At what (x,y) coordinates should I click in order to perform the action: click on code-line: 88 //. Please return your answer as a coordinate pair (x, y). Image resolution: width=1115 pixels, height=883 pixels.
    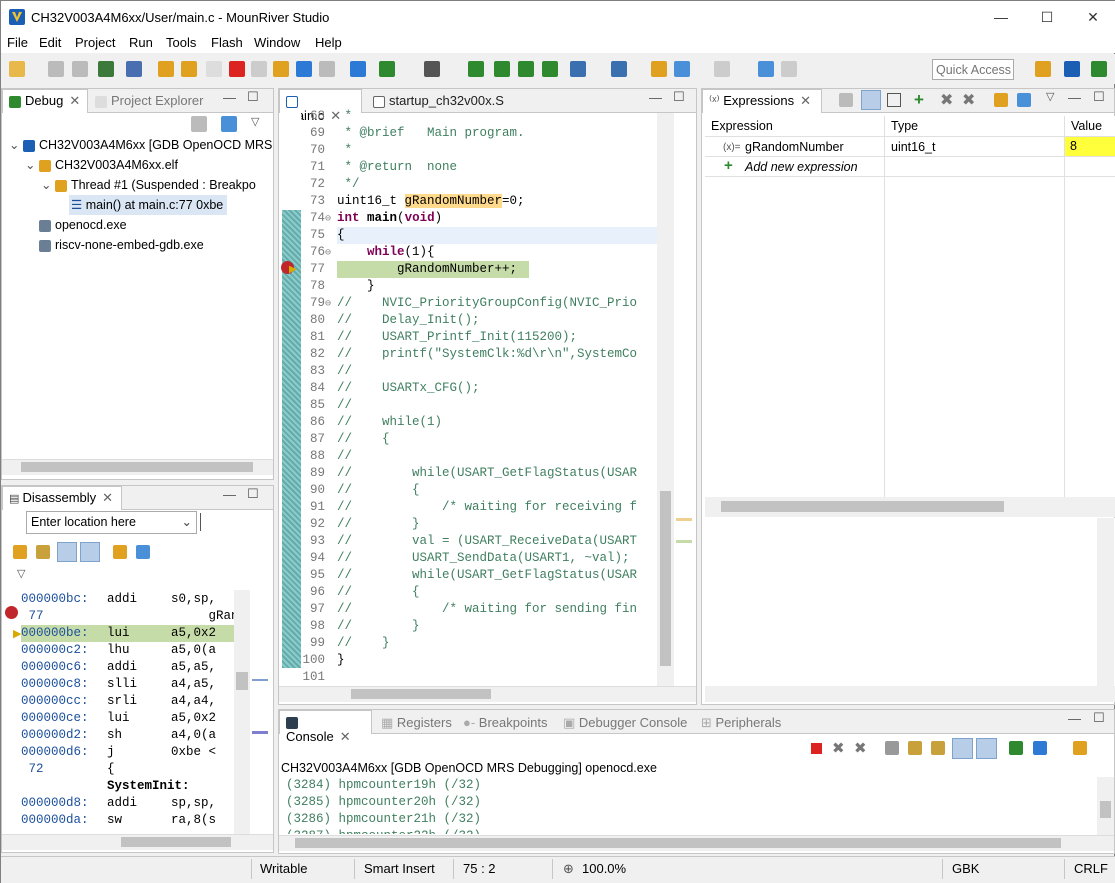
    Looking at the image, I should click on (479, 456).